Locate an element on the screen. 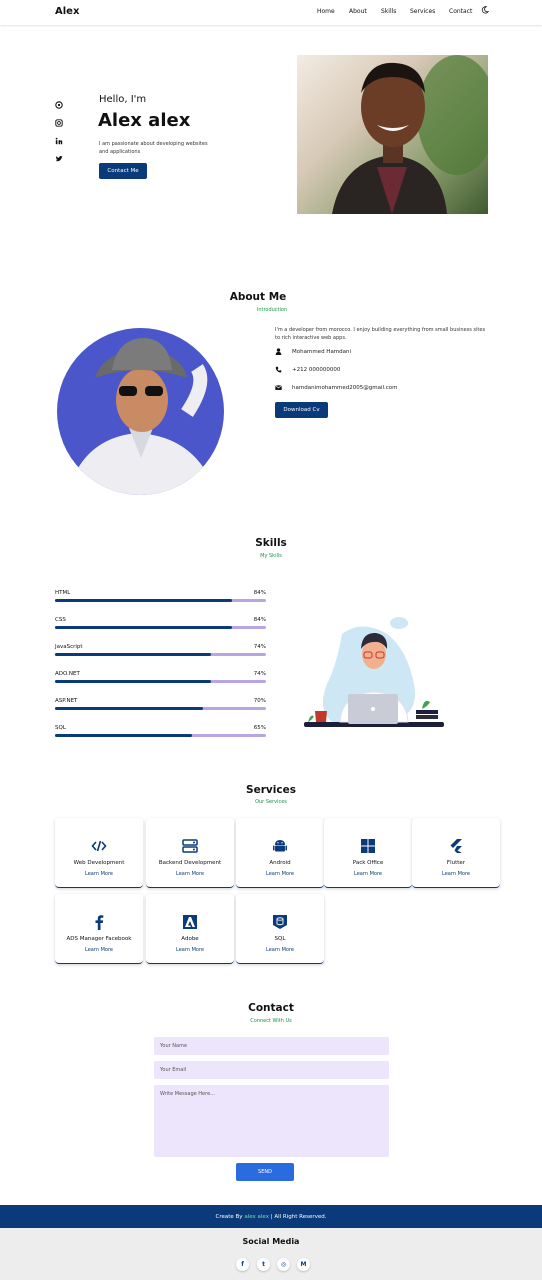 The image size is (542, 1280). service-card-web-development: Web Development Learn More is located at coordinates (99, 853).